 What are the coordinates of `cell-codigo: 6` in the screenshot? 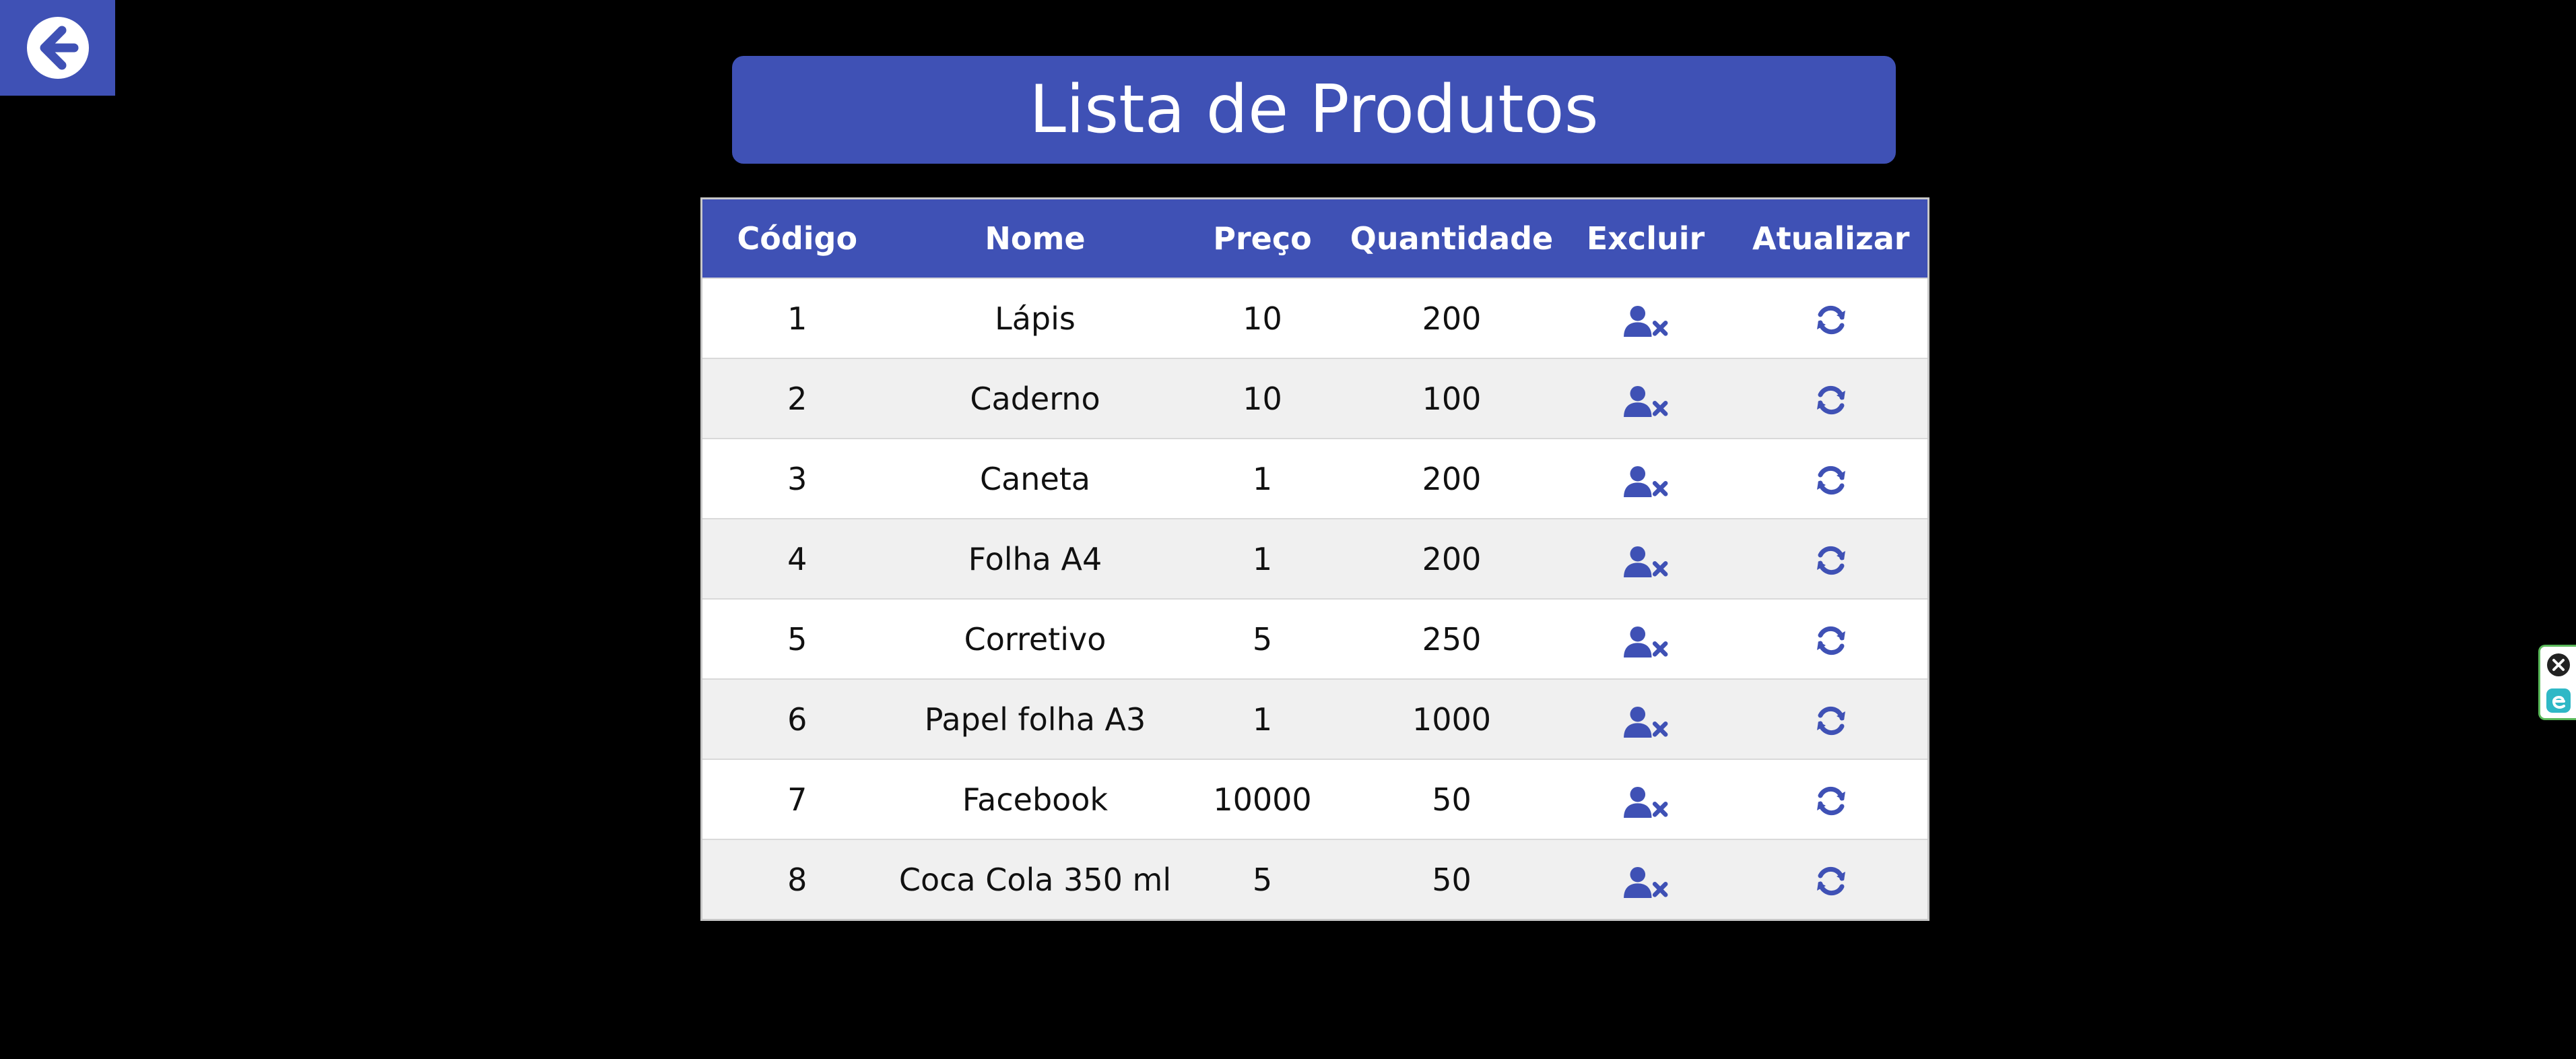 It's located at (796, 718).